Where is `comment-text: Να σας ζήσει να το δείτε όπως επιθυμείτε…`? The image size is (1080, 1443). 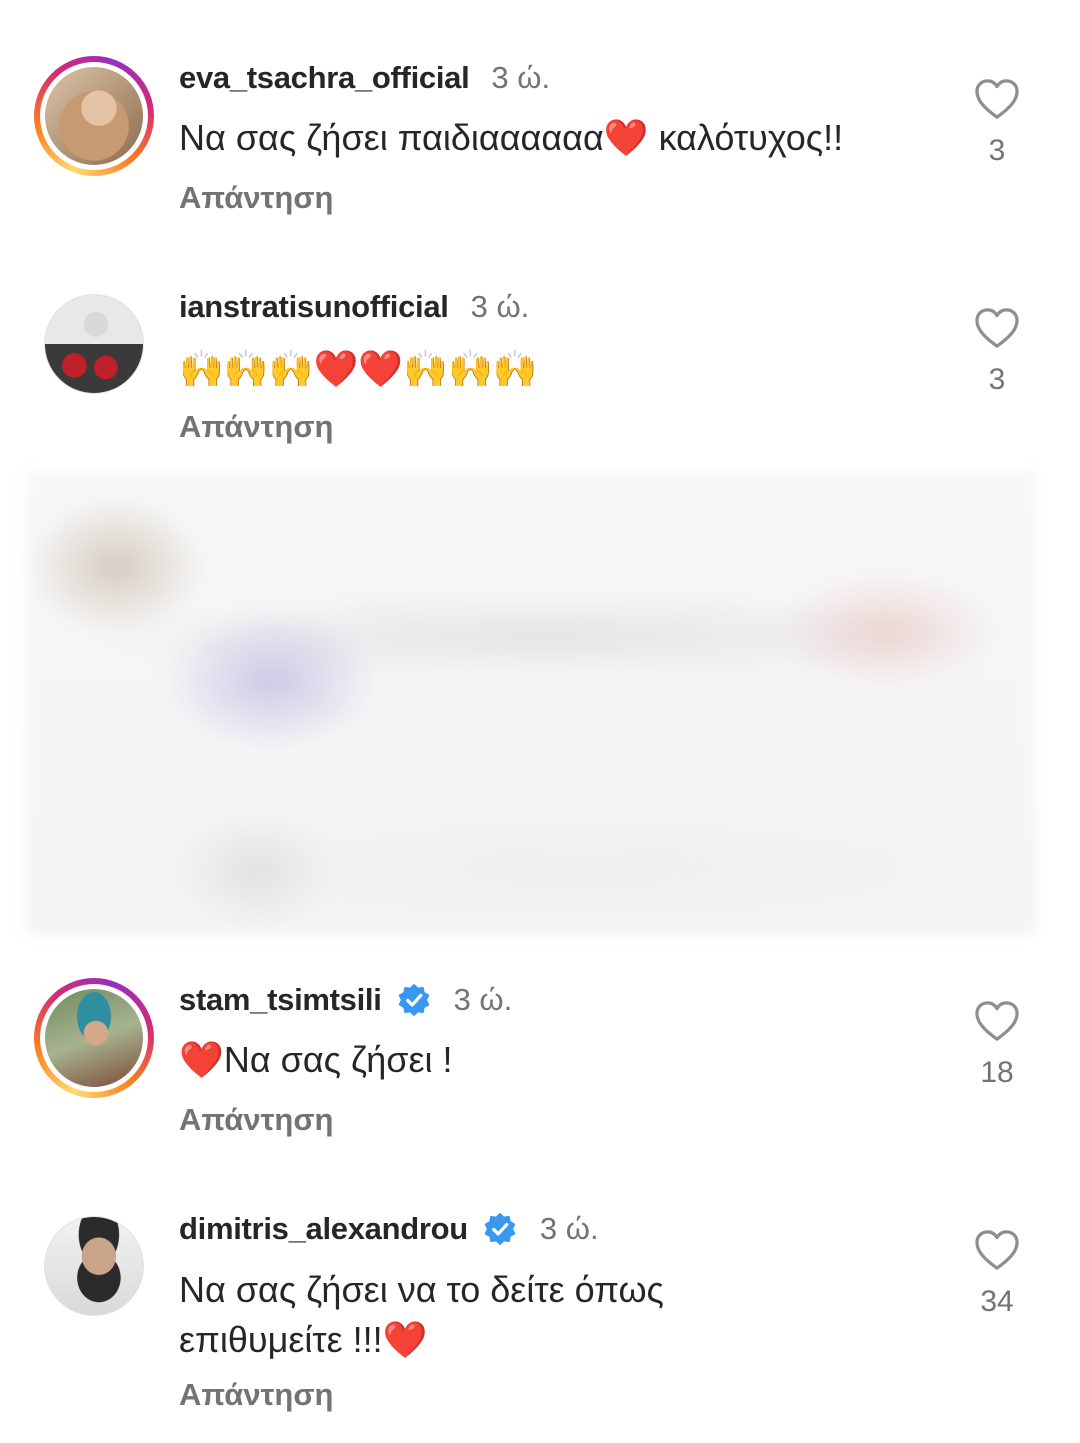 comment-text: Να σας ζήσει να το δείτε όπως επιθυμείτε… is located at coordinates (421, 1314).